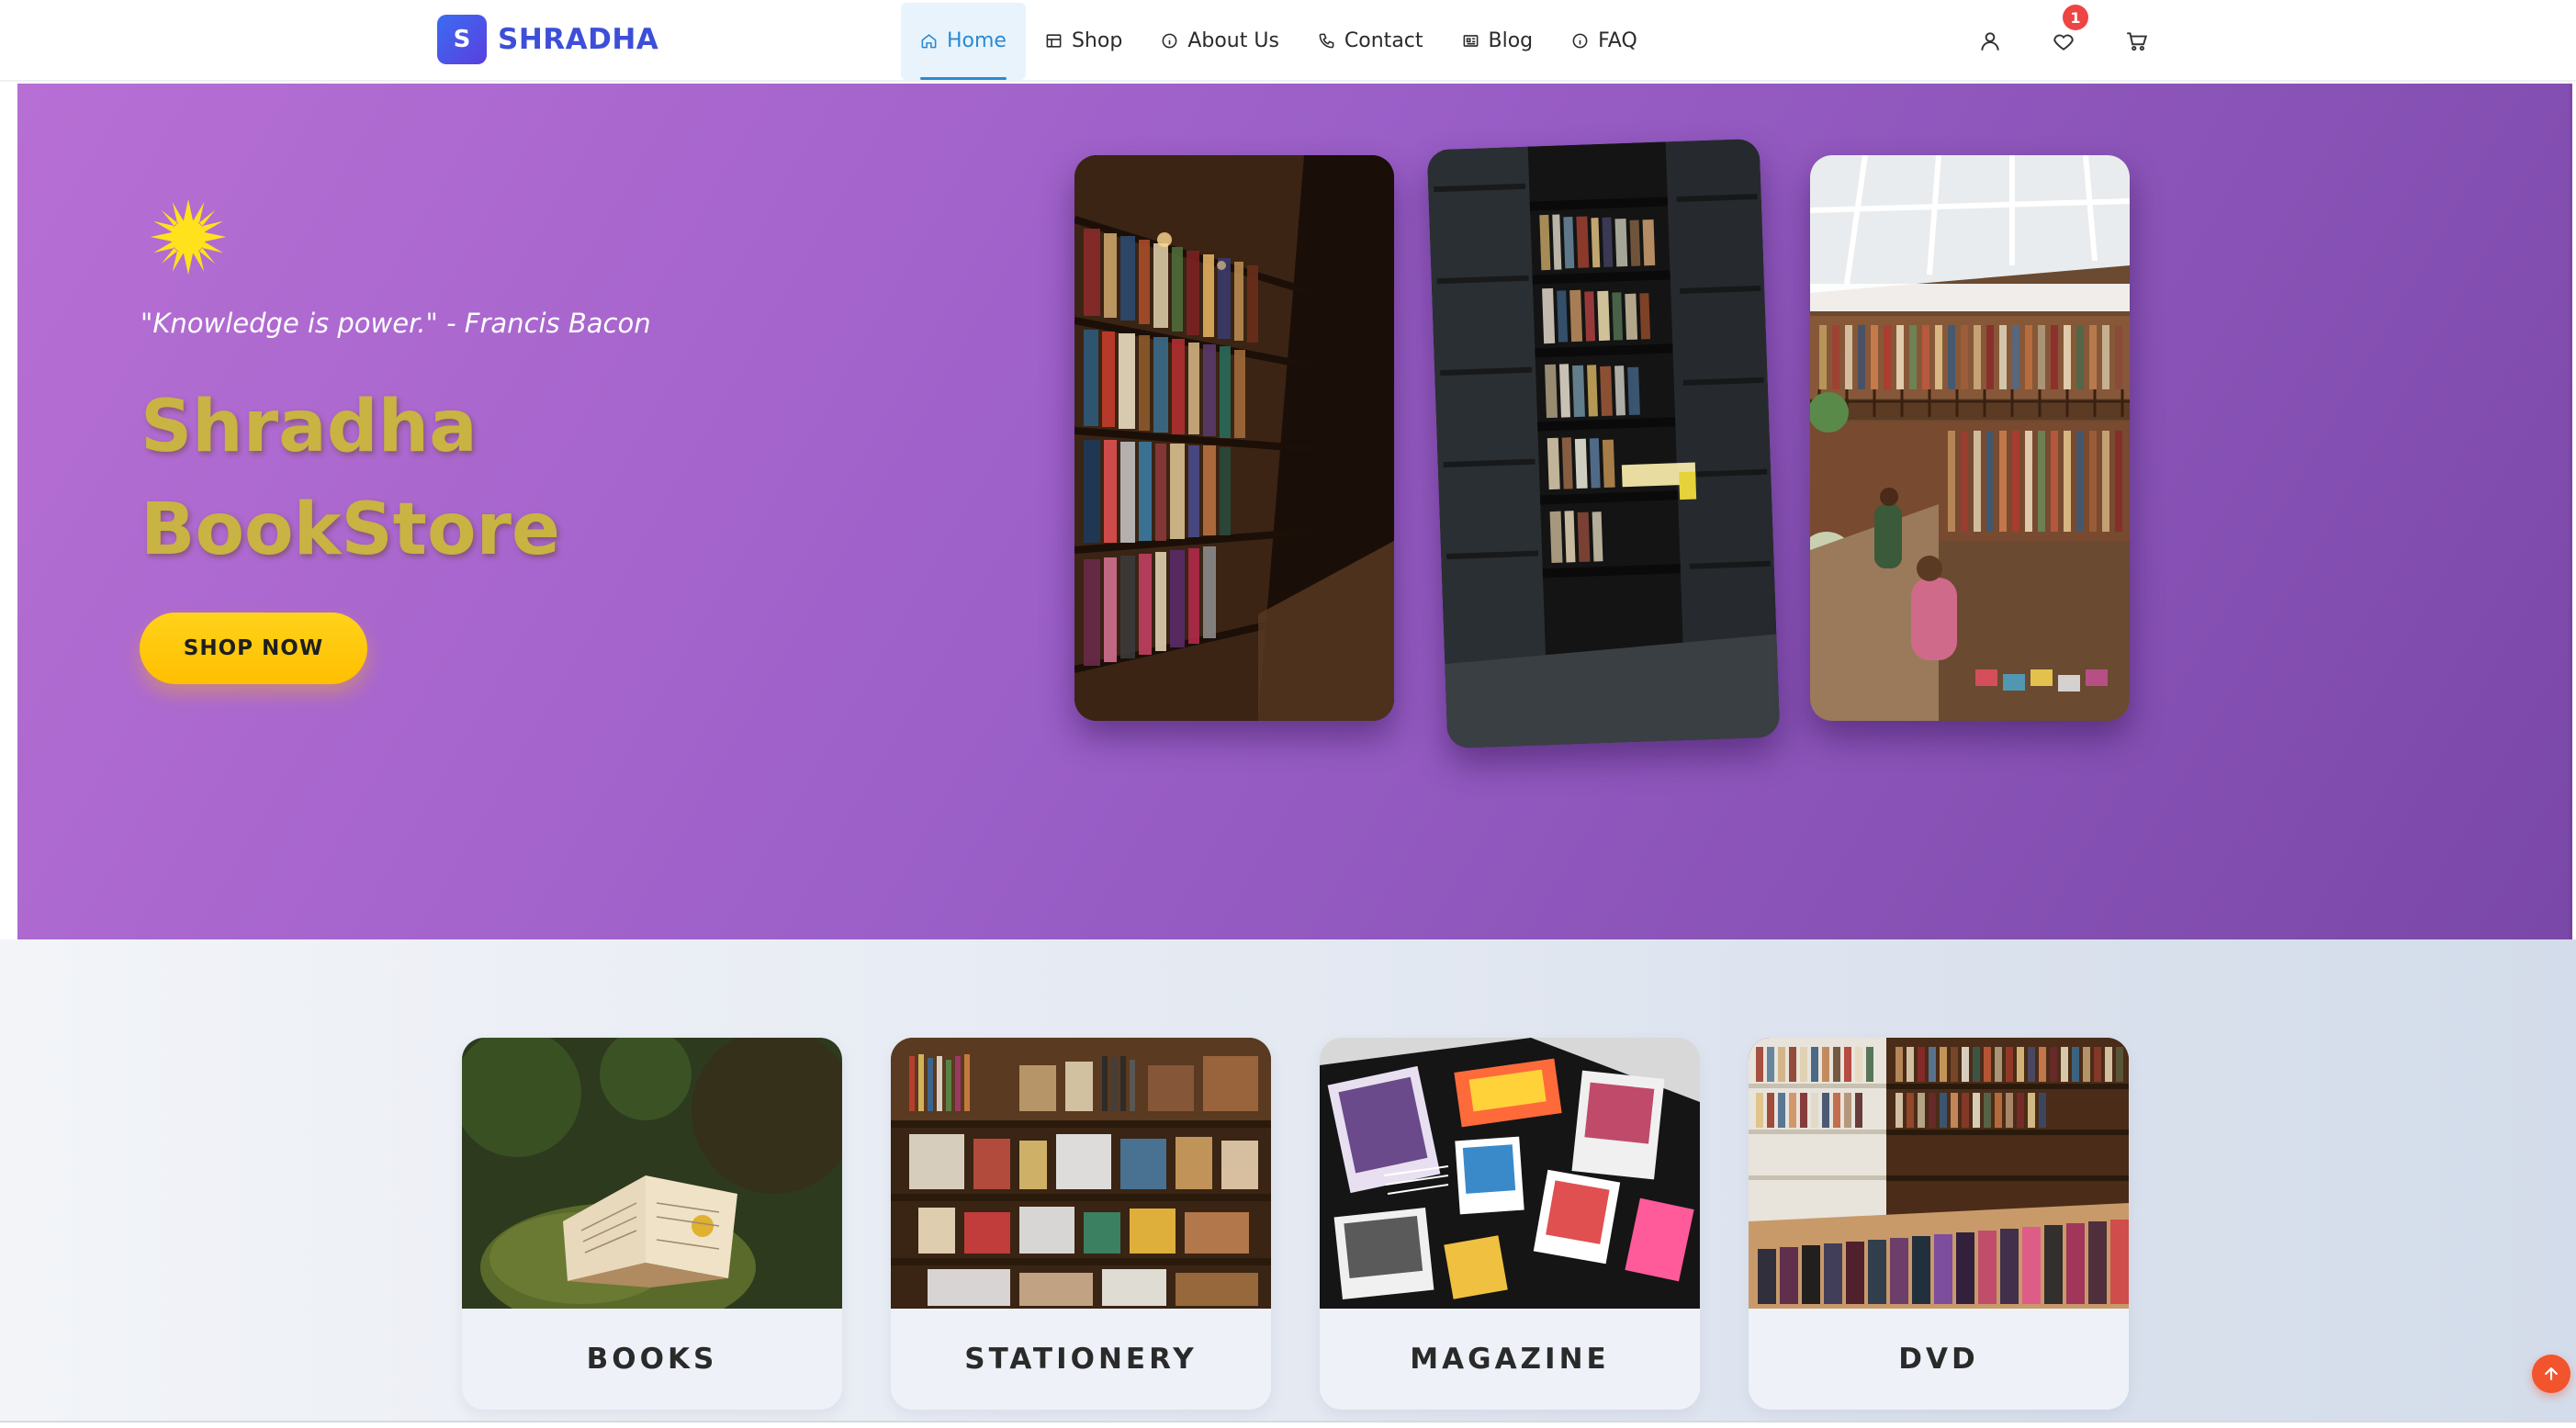 This screenshot has height=1428, width=2576. I want to click on sun-icon, so click(188, 236).